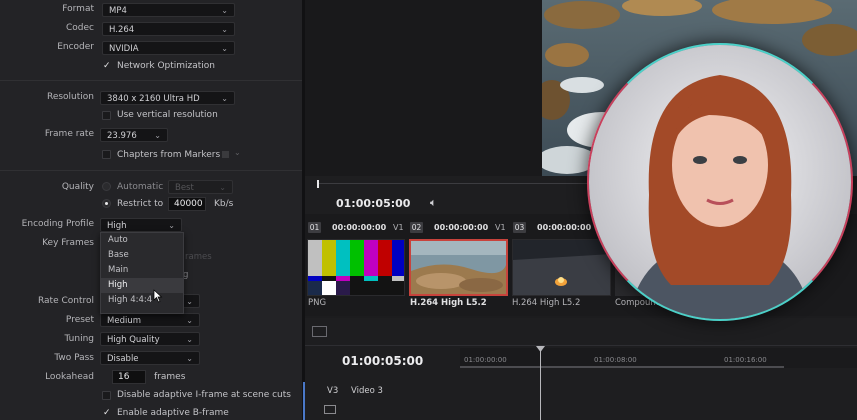 This screenshot has width=857, height=420. Describe the element at coordinates (68, 243) in the screenshot. I see `key-frames-label: Key Frames` at that location.